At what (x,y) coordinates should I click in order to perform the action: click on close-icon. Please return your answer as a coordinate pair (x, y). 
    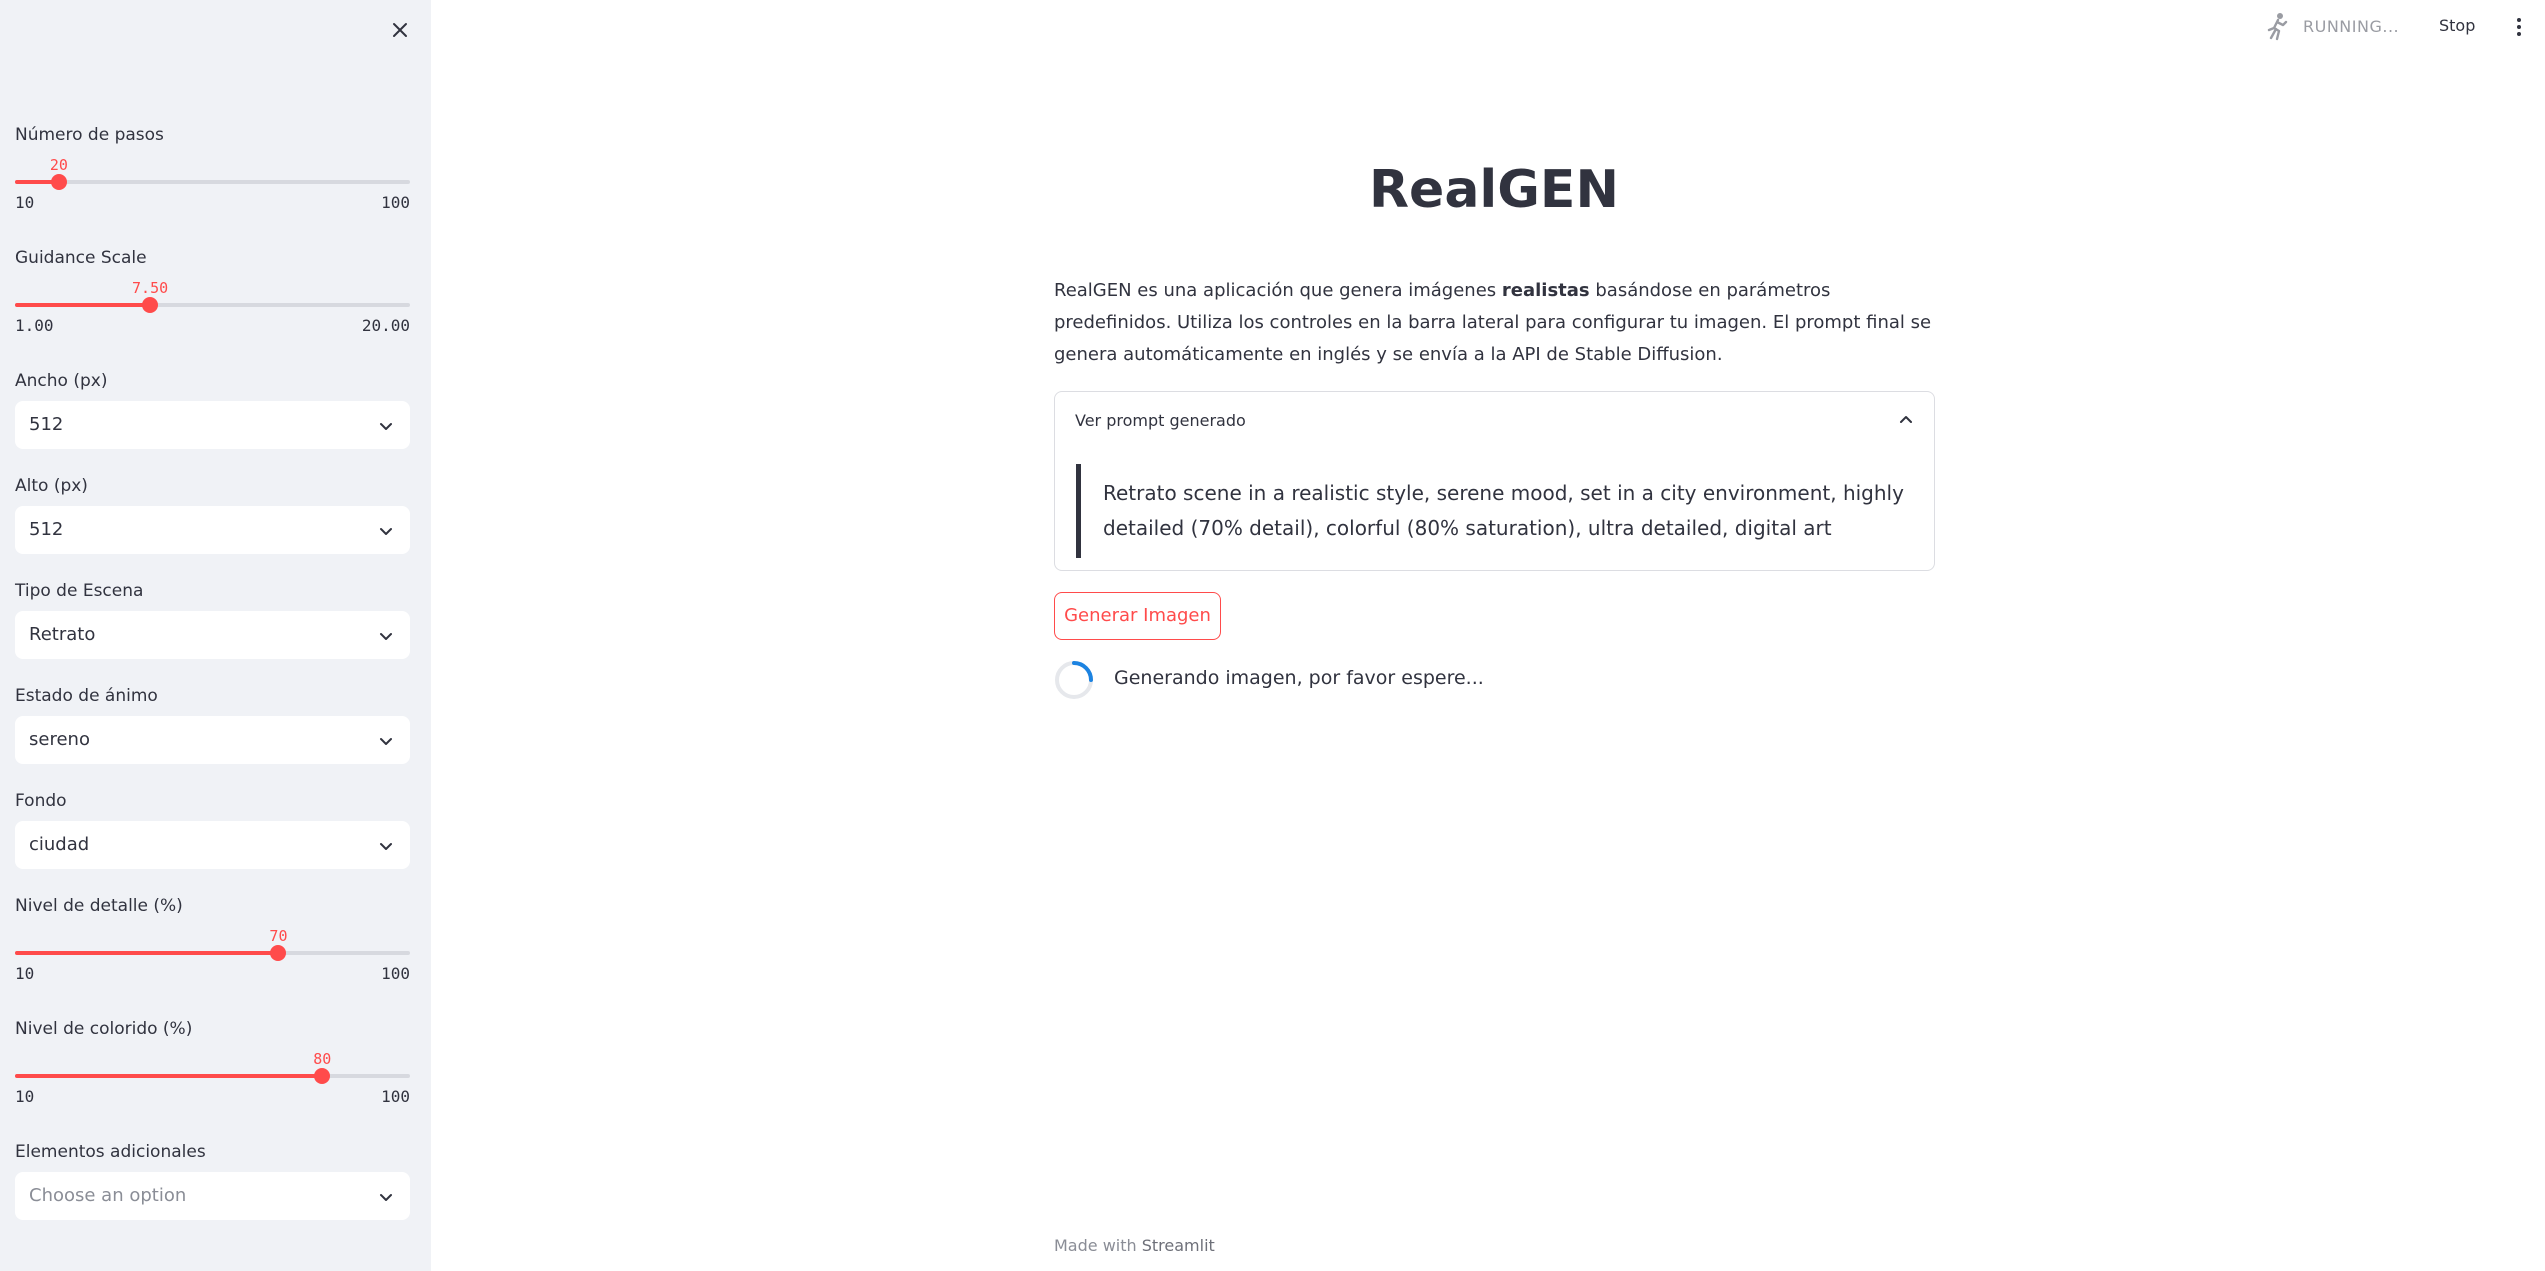
    Looking at the image, I should click on (400, 30).